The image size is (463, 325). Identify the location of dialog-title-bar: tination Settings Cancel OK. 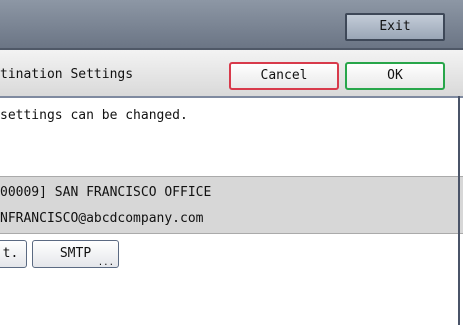
(231, 74).